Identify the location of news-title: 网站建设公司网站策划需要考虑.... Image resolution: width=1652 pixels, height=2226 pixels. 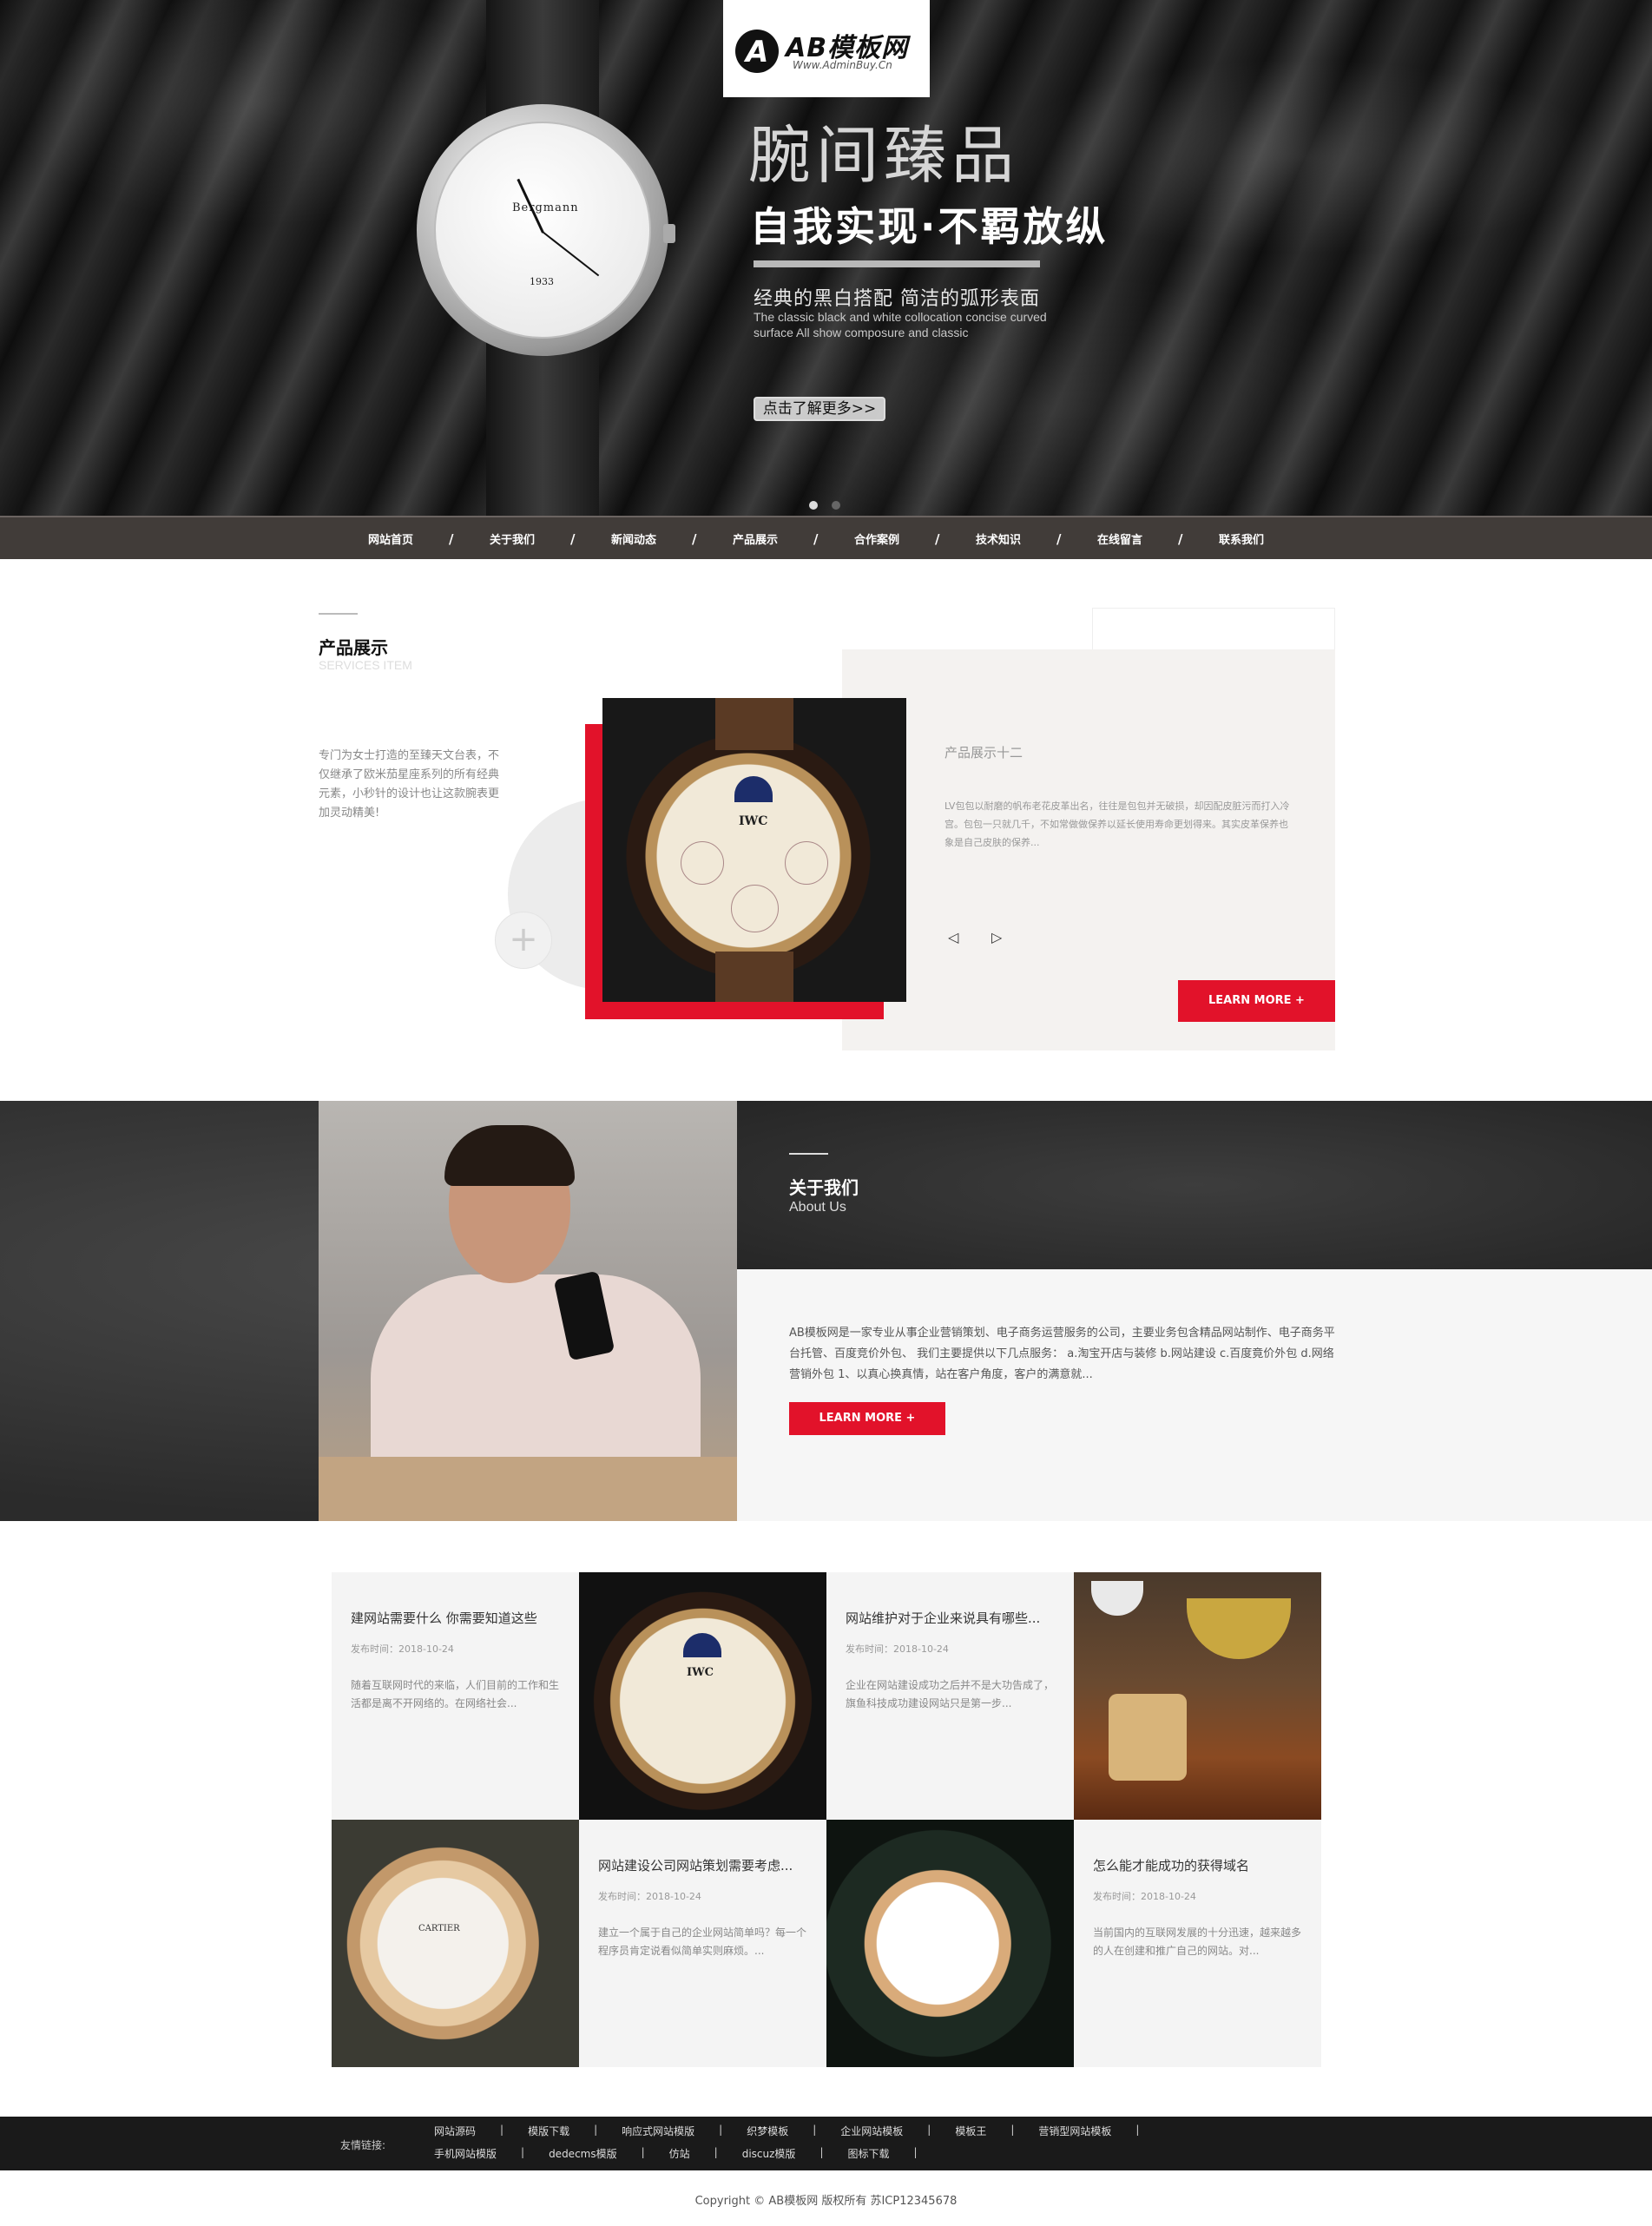
(706, 1865).